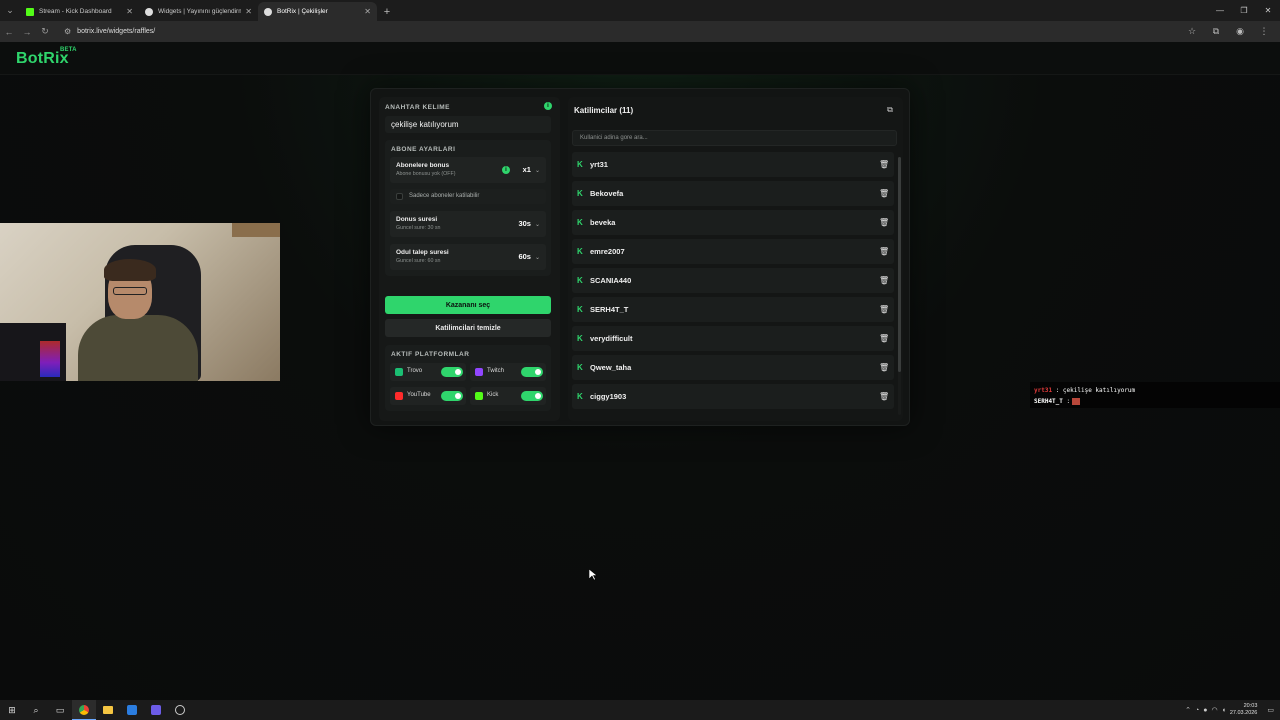  Describe the element at coordinates (36, 710) in the screenshot. I see `search-icon: ⌕` at that location.